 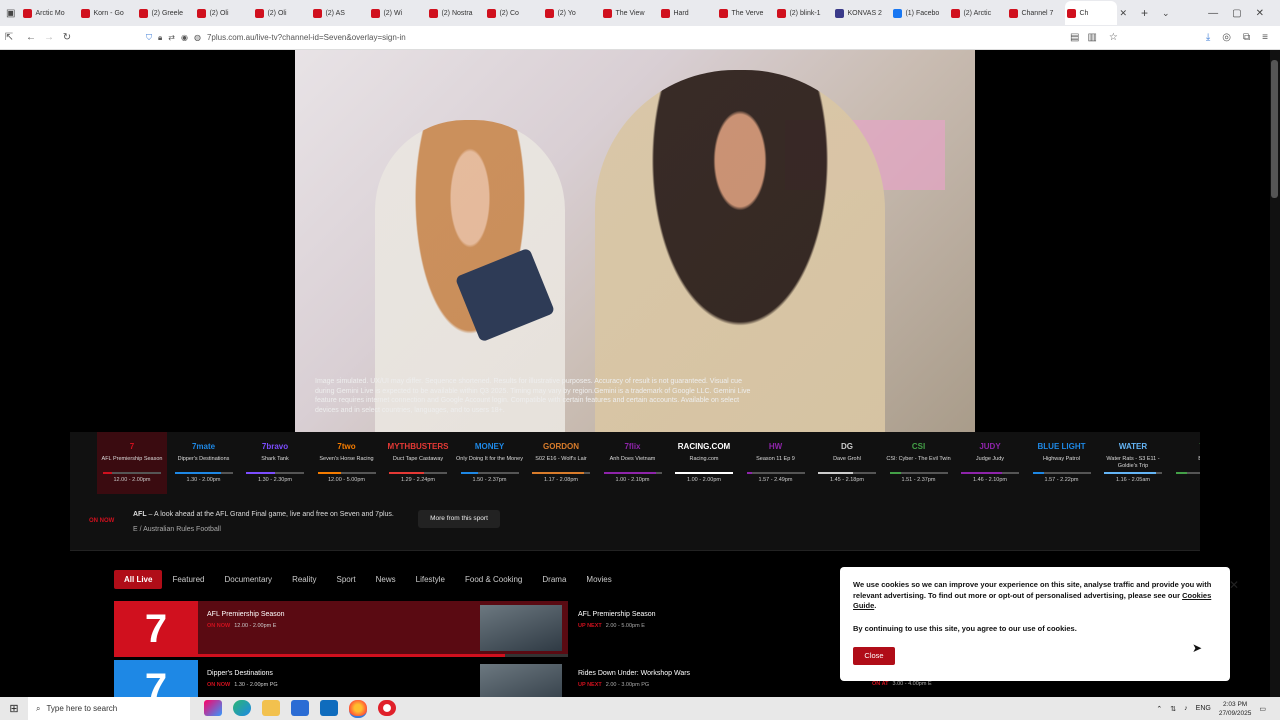 What do you see at coordinates (687, 13) in the screenshot?
I see `browser-tab: Hard` at bounding box center [687, 13].